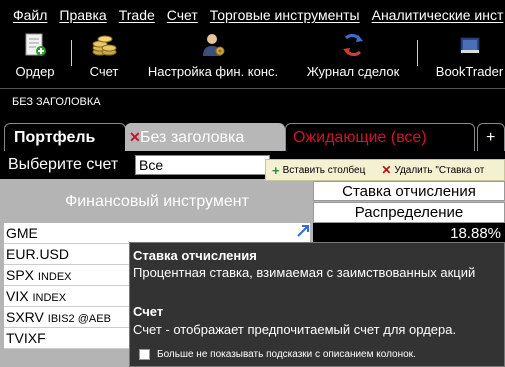 This screenshot has height=367, width=505. What do you see at coordinates (148, 311) in the screenshot?
I see `tooltip-heading-account: Счет` at bounding box center [148, 311].